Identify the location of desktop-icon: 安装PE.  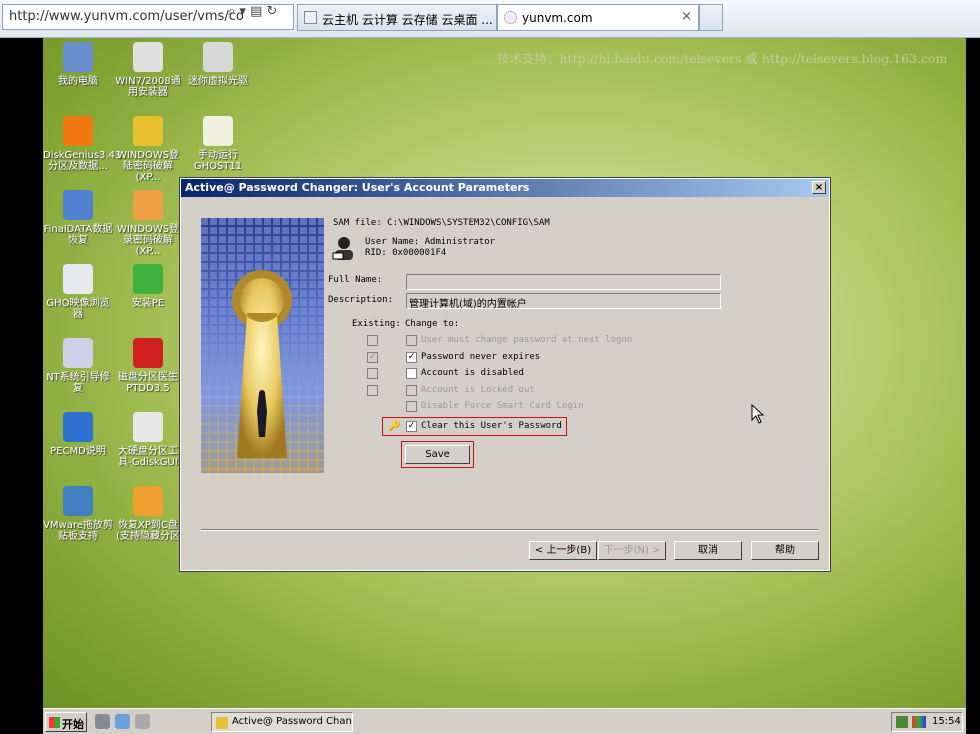
(148, 286).